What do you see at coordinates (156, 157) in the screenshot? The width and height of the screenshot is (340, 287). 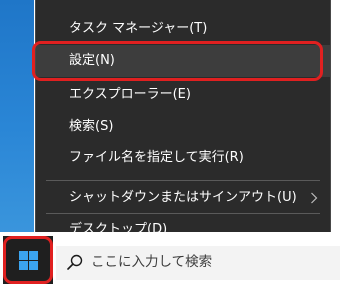 I see `menu-item-label: ファイル名を指定して実行(R)` at bounding box center [156, 157].